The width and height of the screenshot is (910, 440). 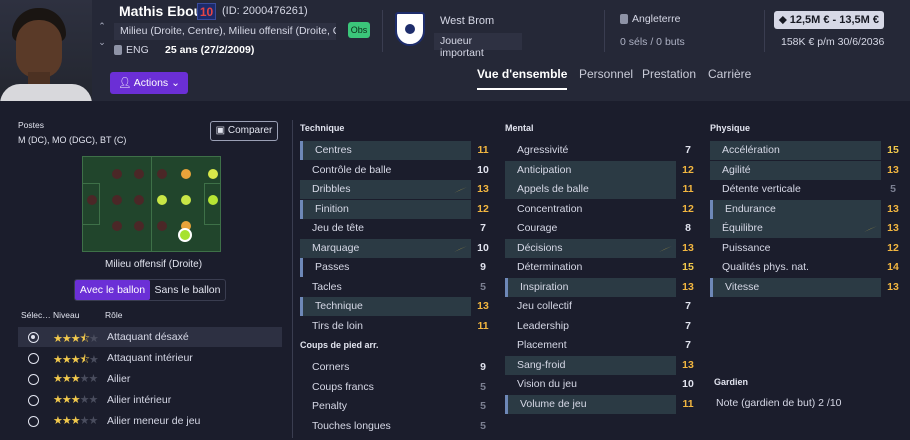 I want to click on attribute-row: Détente verticale 5, so click(x=807, y=189).